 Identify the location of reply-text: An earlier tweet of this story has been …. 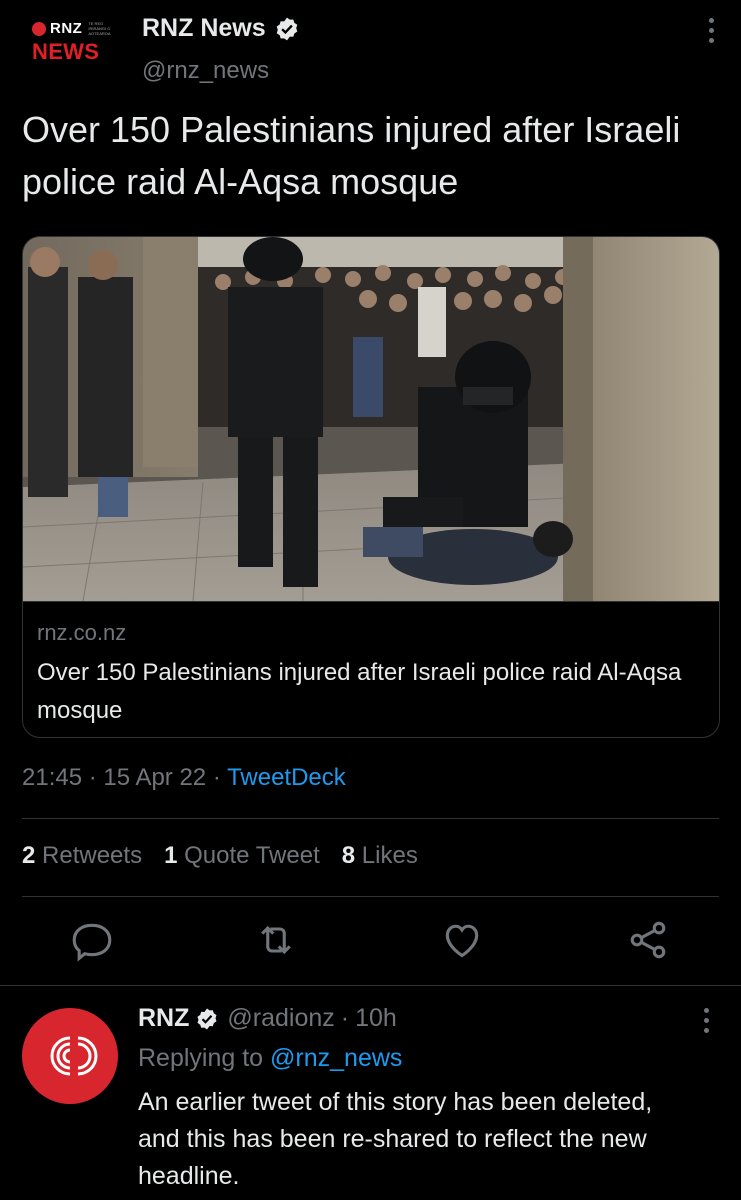
(395, 1139).